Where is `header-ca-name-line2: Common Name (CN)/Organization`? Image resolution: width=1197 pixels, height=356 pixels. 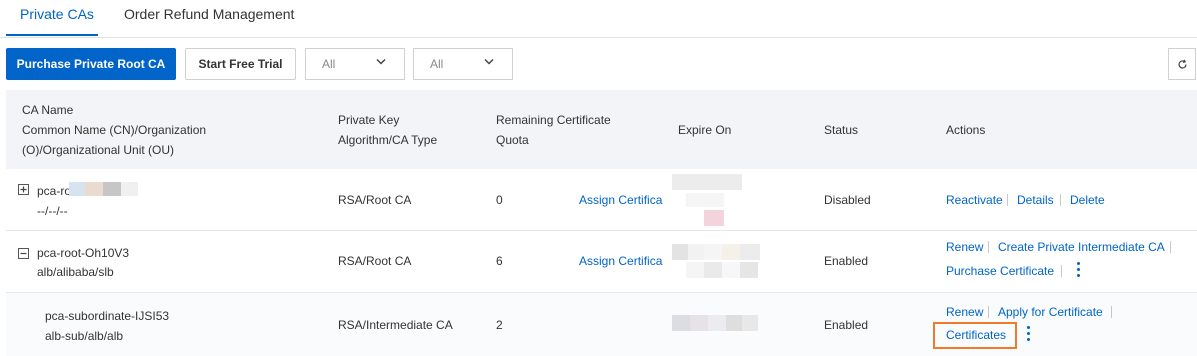 header-ca-name-line2: Common Name (CN)/Organization is located at coordinates (114, 130).